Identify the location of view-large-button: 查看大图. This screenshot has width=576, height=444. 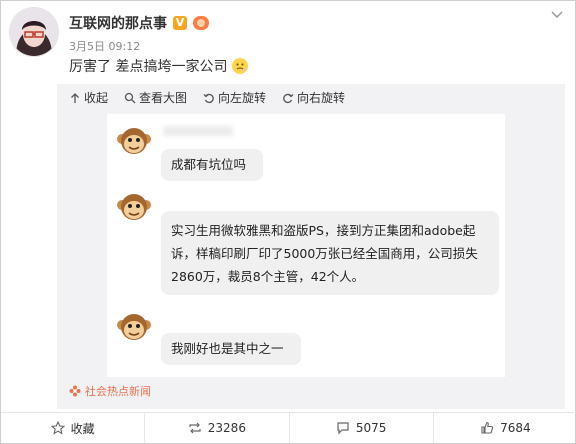
(155, 97).